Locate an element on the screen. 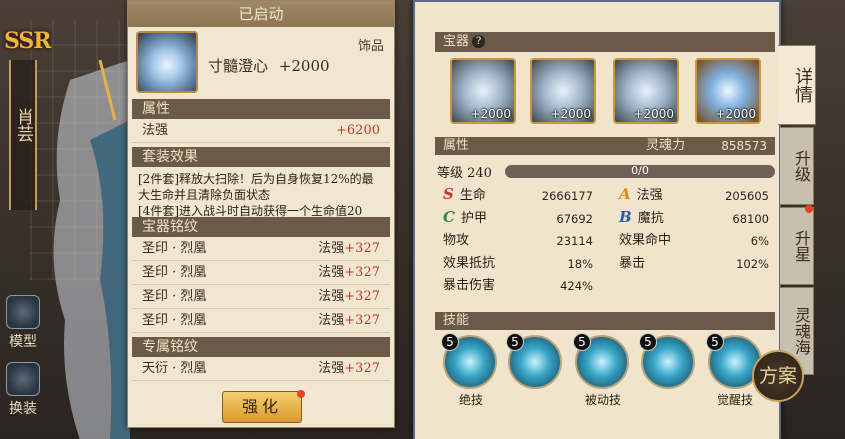 The image size is (845, 439). set-effect-2pc: [2件套]释放大扫除！后为自身恢复12%的最大生命并且清除负面状态 is located at coordinates (256, 187).